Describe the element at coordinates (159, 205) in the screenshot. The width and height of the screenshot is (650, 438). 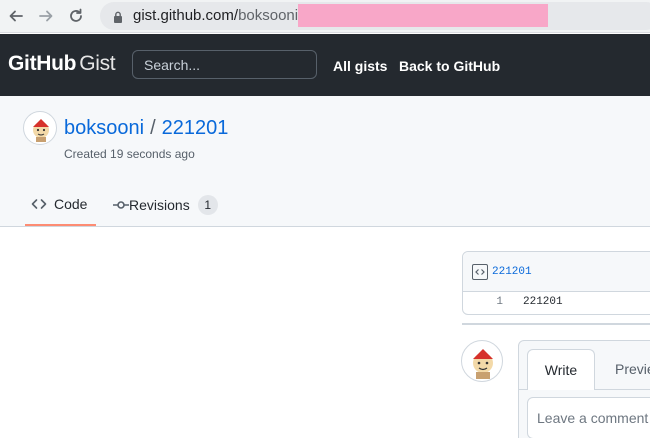
I see `tab-revisions-label: Revisions` at that location.